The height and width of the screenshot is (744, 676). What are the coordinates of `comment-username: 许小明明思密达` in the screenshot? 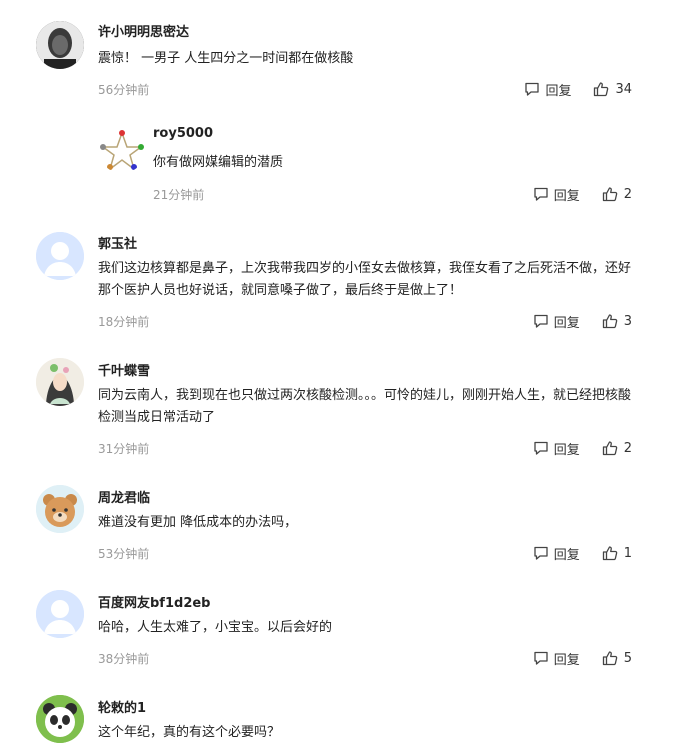 It's located at (143, 30).